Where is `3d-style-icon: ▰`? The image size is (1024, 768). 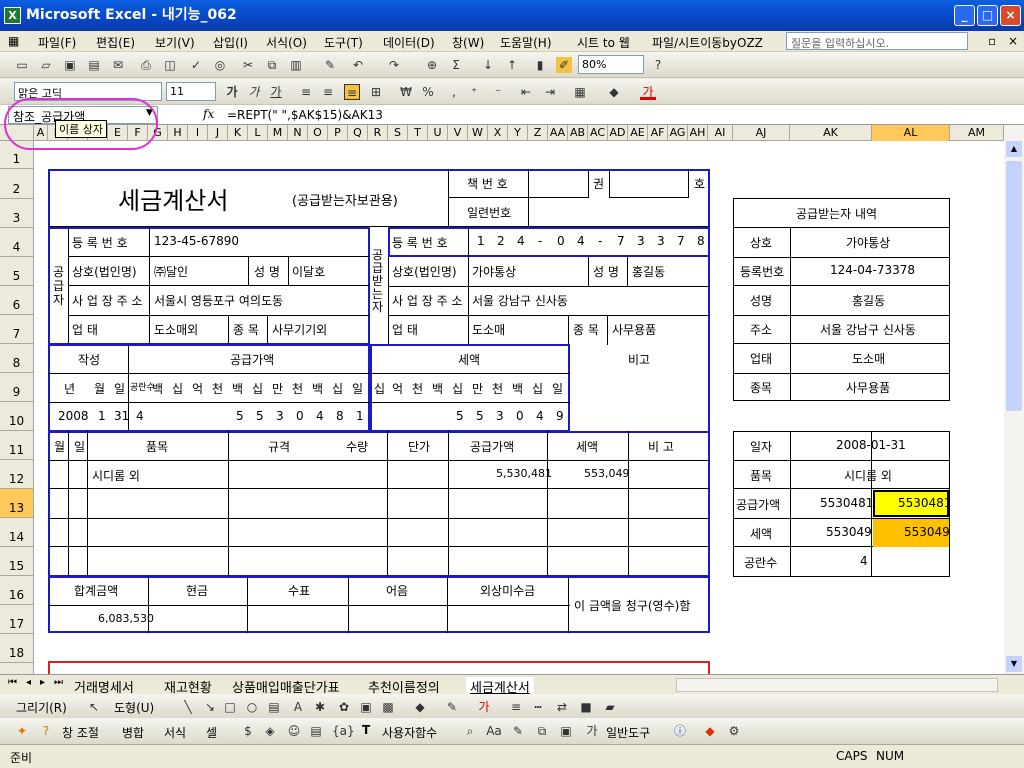 3d-style-icon: ▰ is located at coordinates (610, 707).